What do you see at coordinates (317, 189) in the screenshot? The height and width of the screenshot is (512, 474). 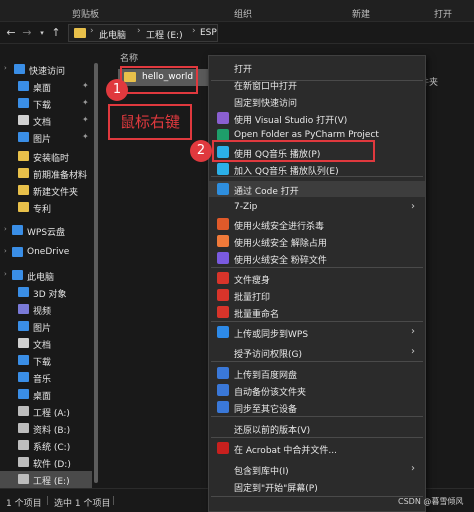 I see `context-menu-item: 通过 Code 打开` at bounding box center [317, 189].